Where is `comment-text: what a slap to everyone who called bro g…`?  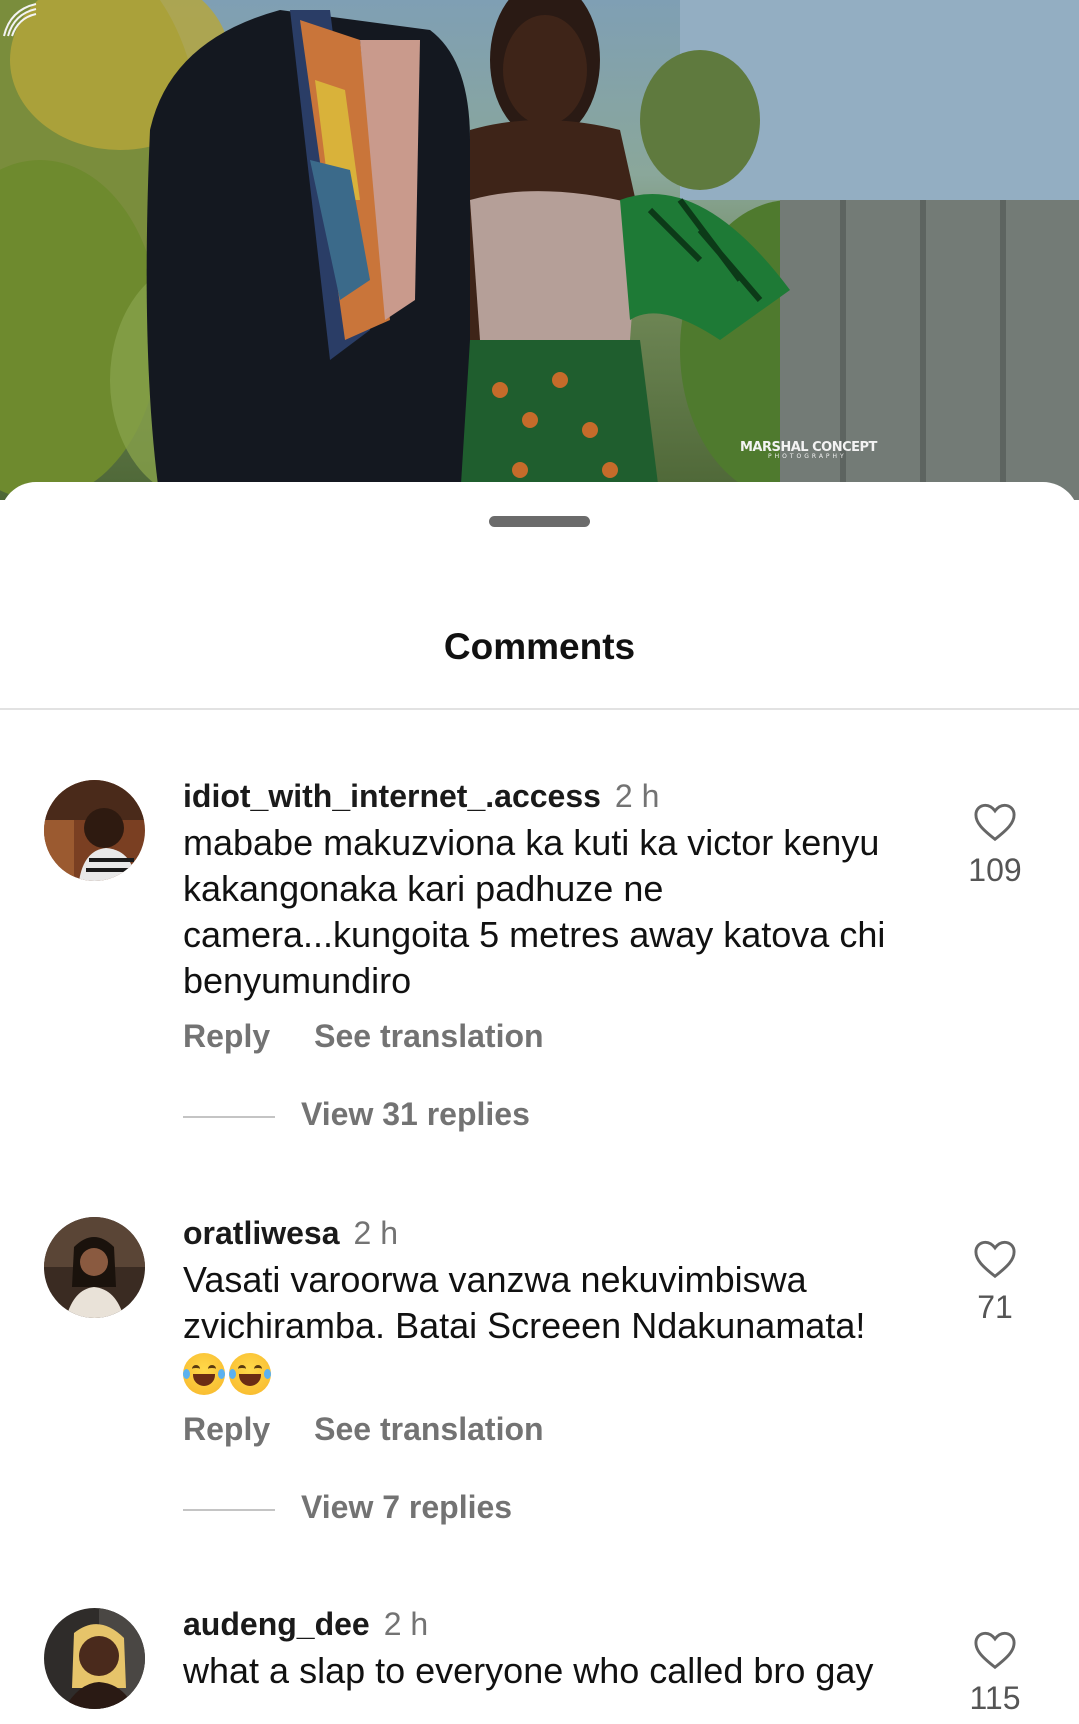
comment-text: what a slap to everyone who called bro g… is located at coordinates (528, 1670).